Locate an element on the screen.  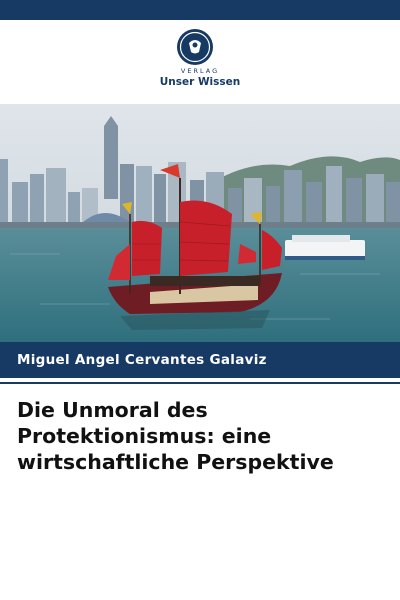
top-color-band is located at coordinates (200, 10).